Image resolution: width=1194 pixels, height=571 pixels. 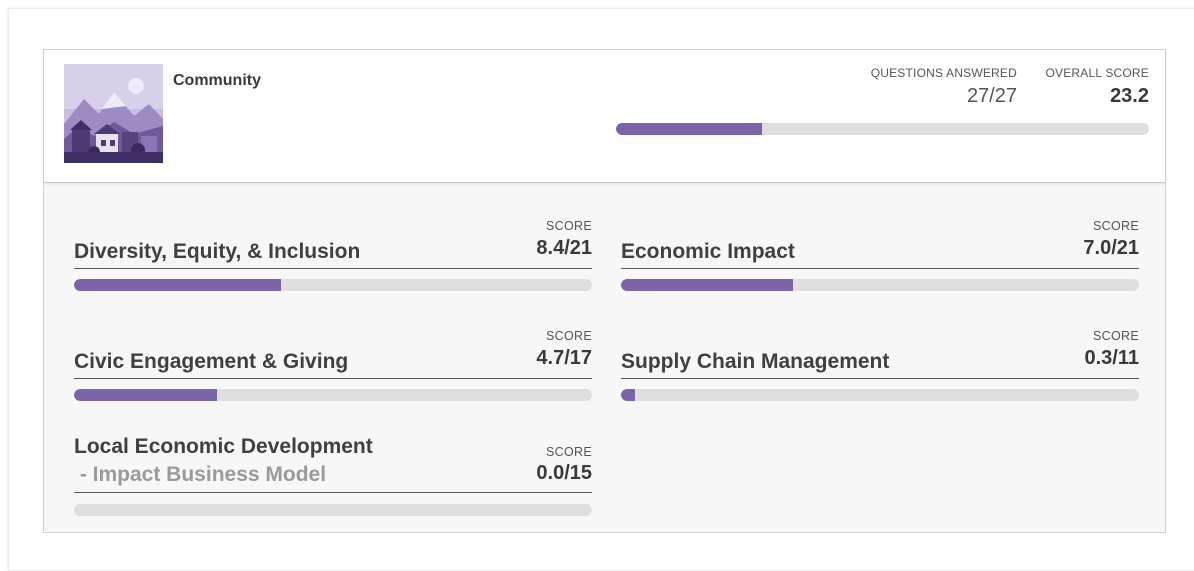 I want to click on category-score: 4.7/17, so click(x=564, y=358).